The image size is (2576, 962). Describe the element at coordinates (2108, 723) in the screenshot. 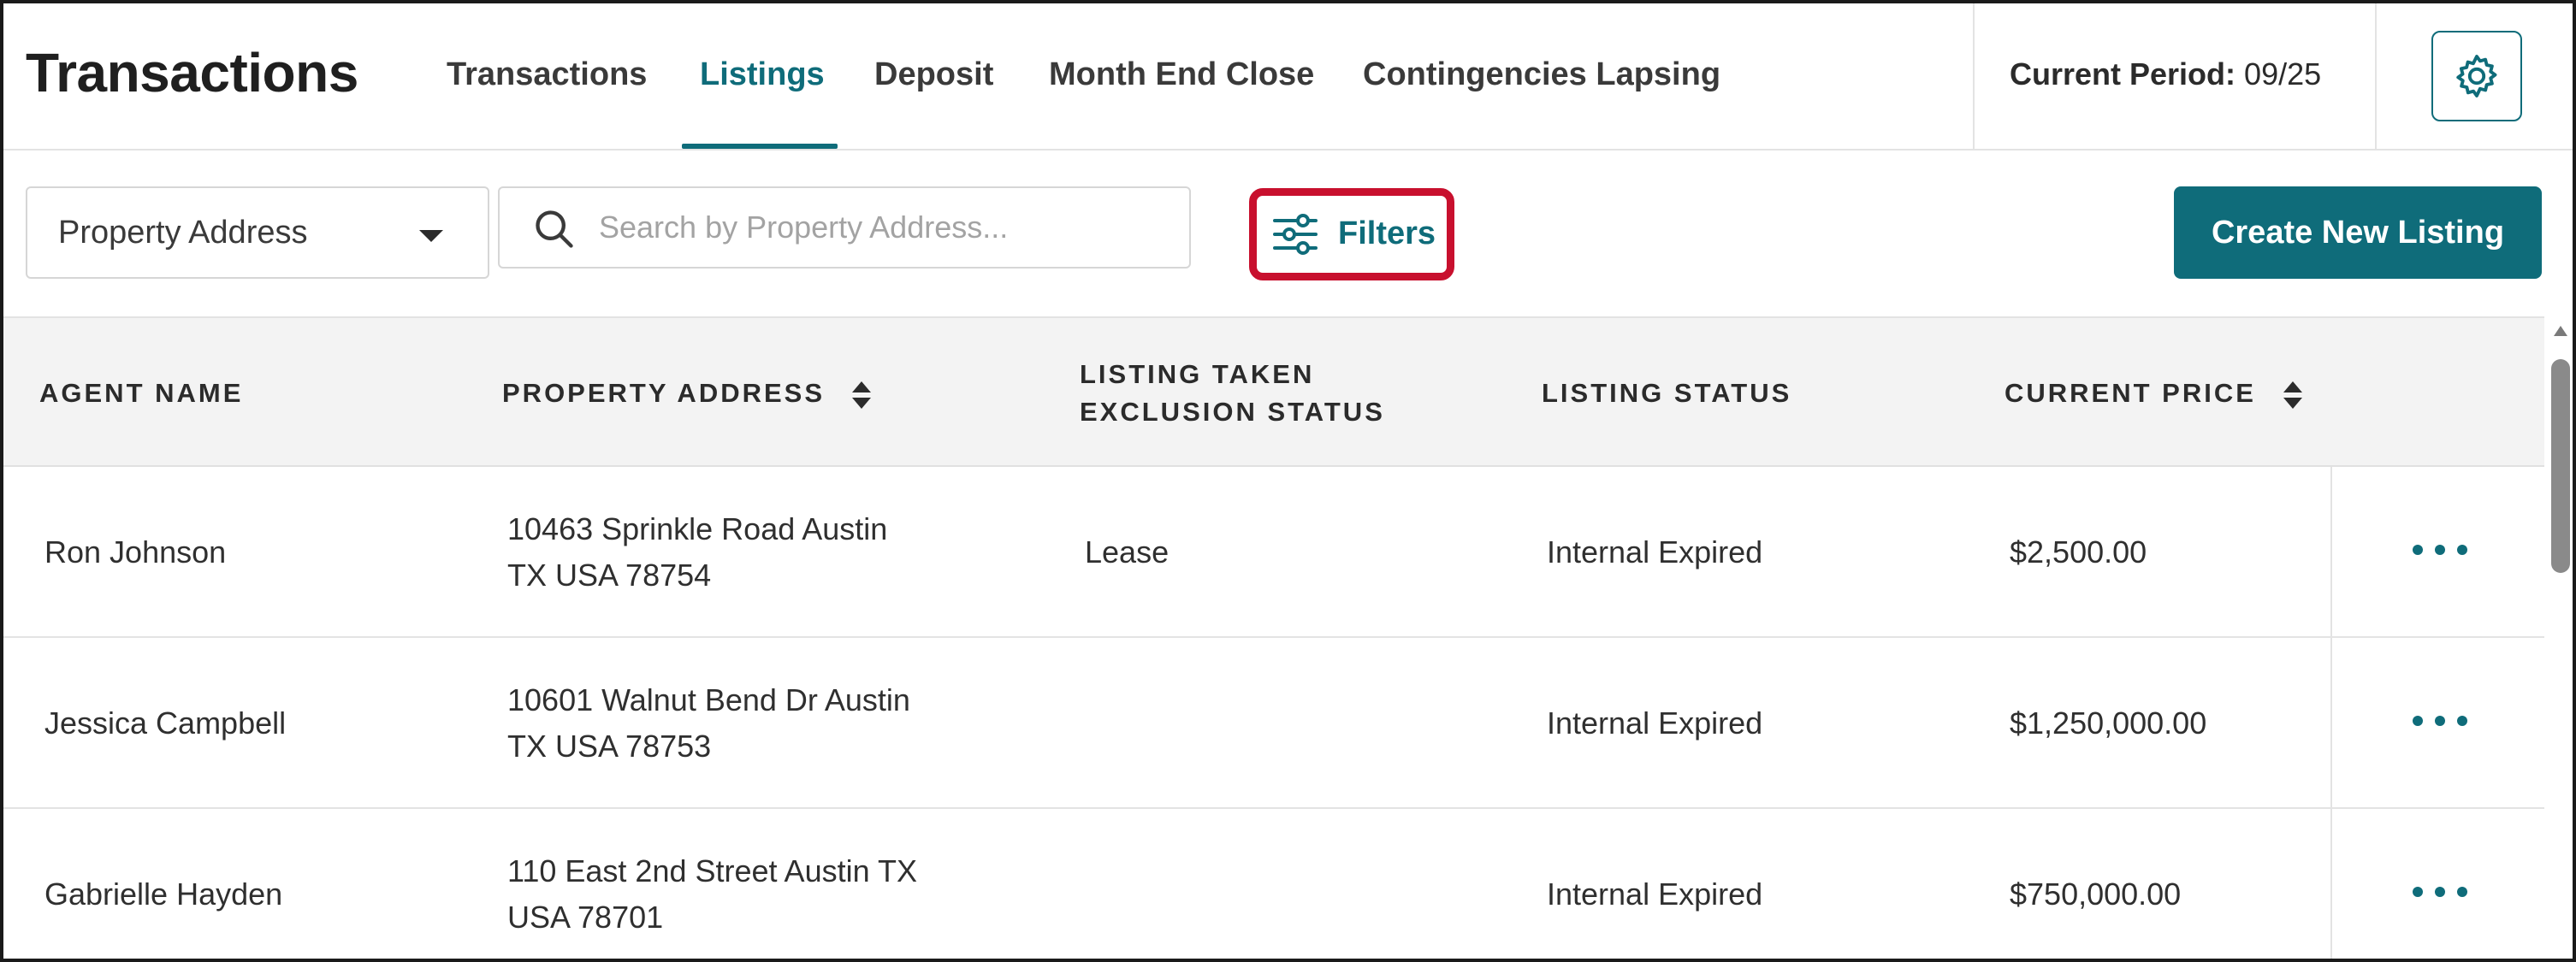

I see `current-price-cell: $1,250,000.00` at that location.